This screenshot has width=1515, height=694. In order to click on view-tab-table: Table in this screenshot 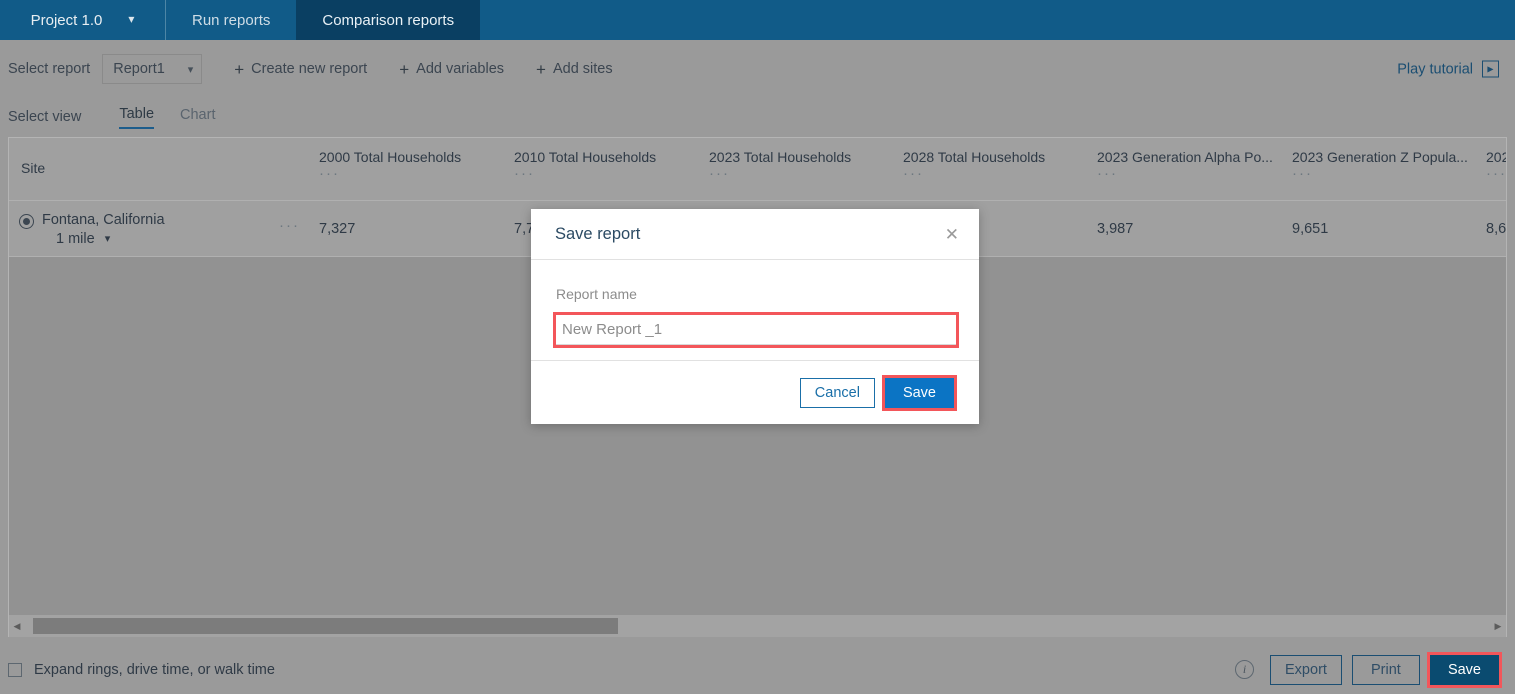, I will do `click(137, 117)`.